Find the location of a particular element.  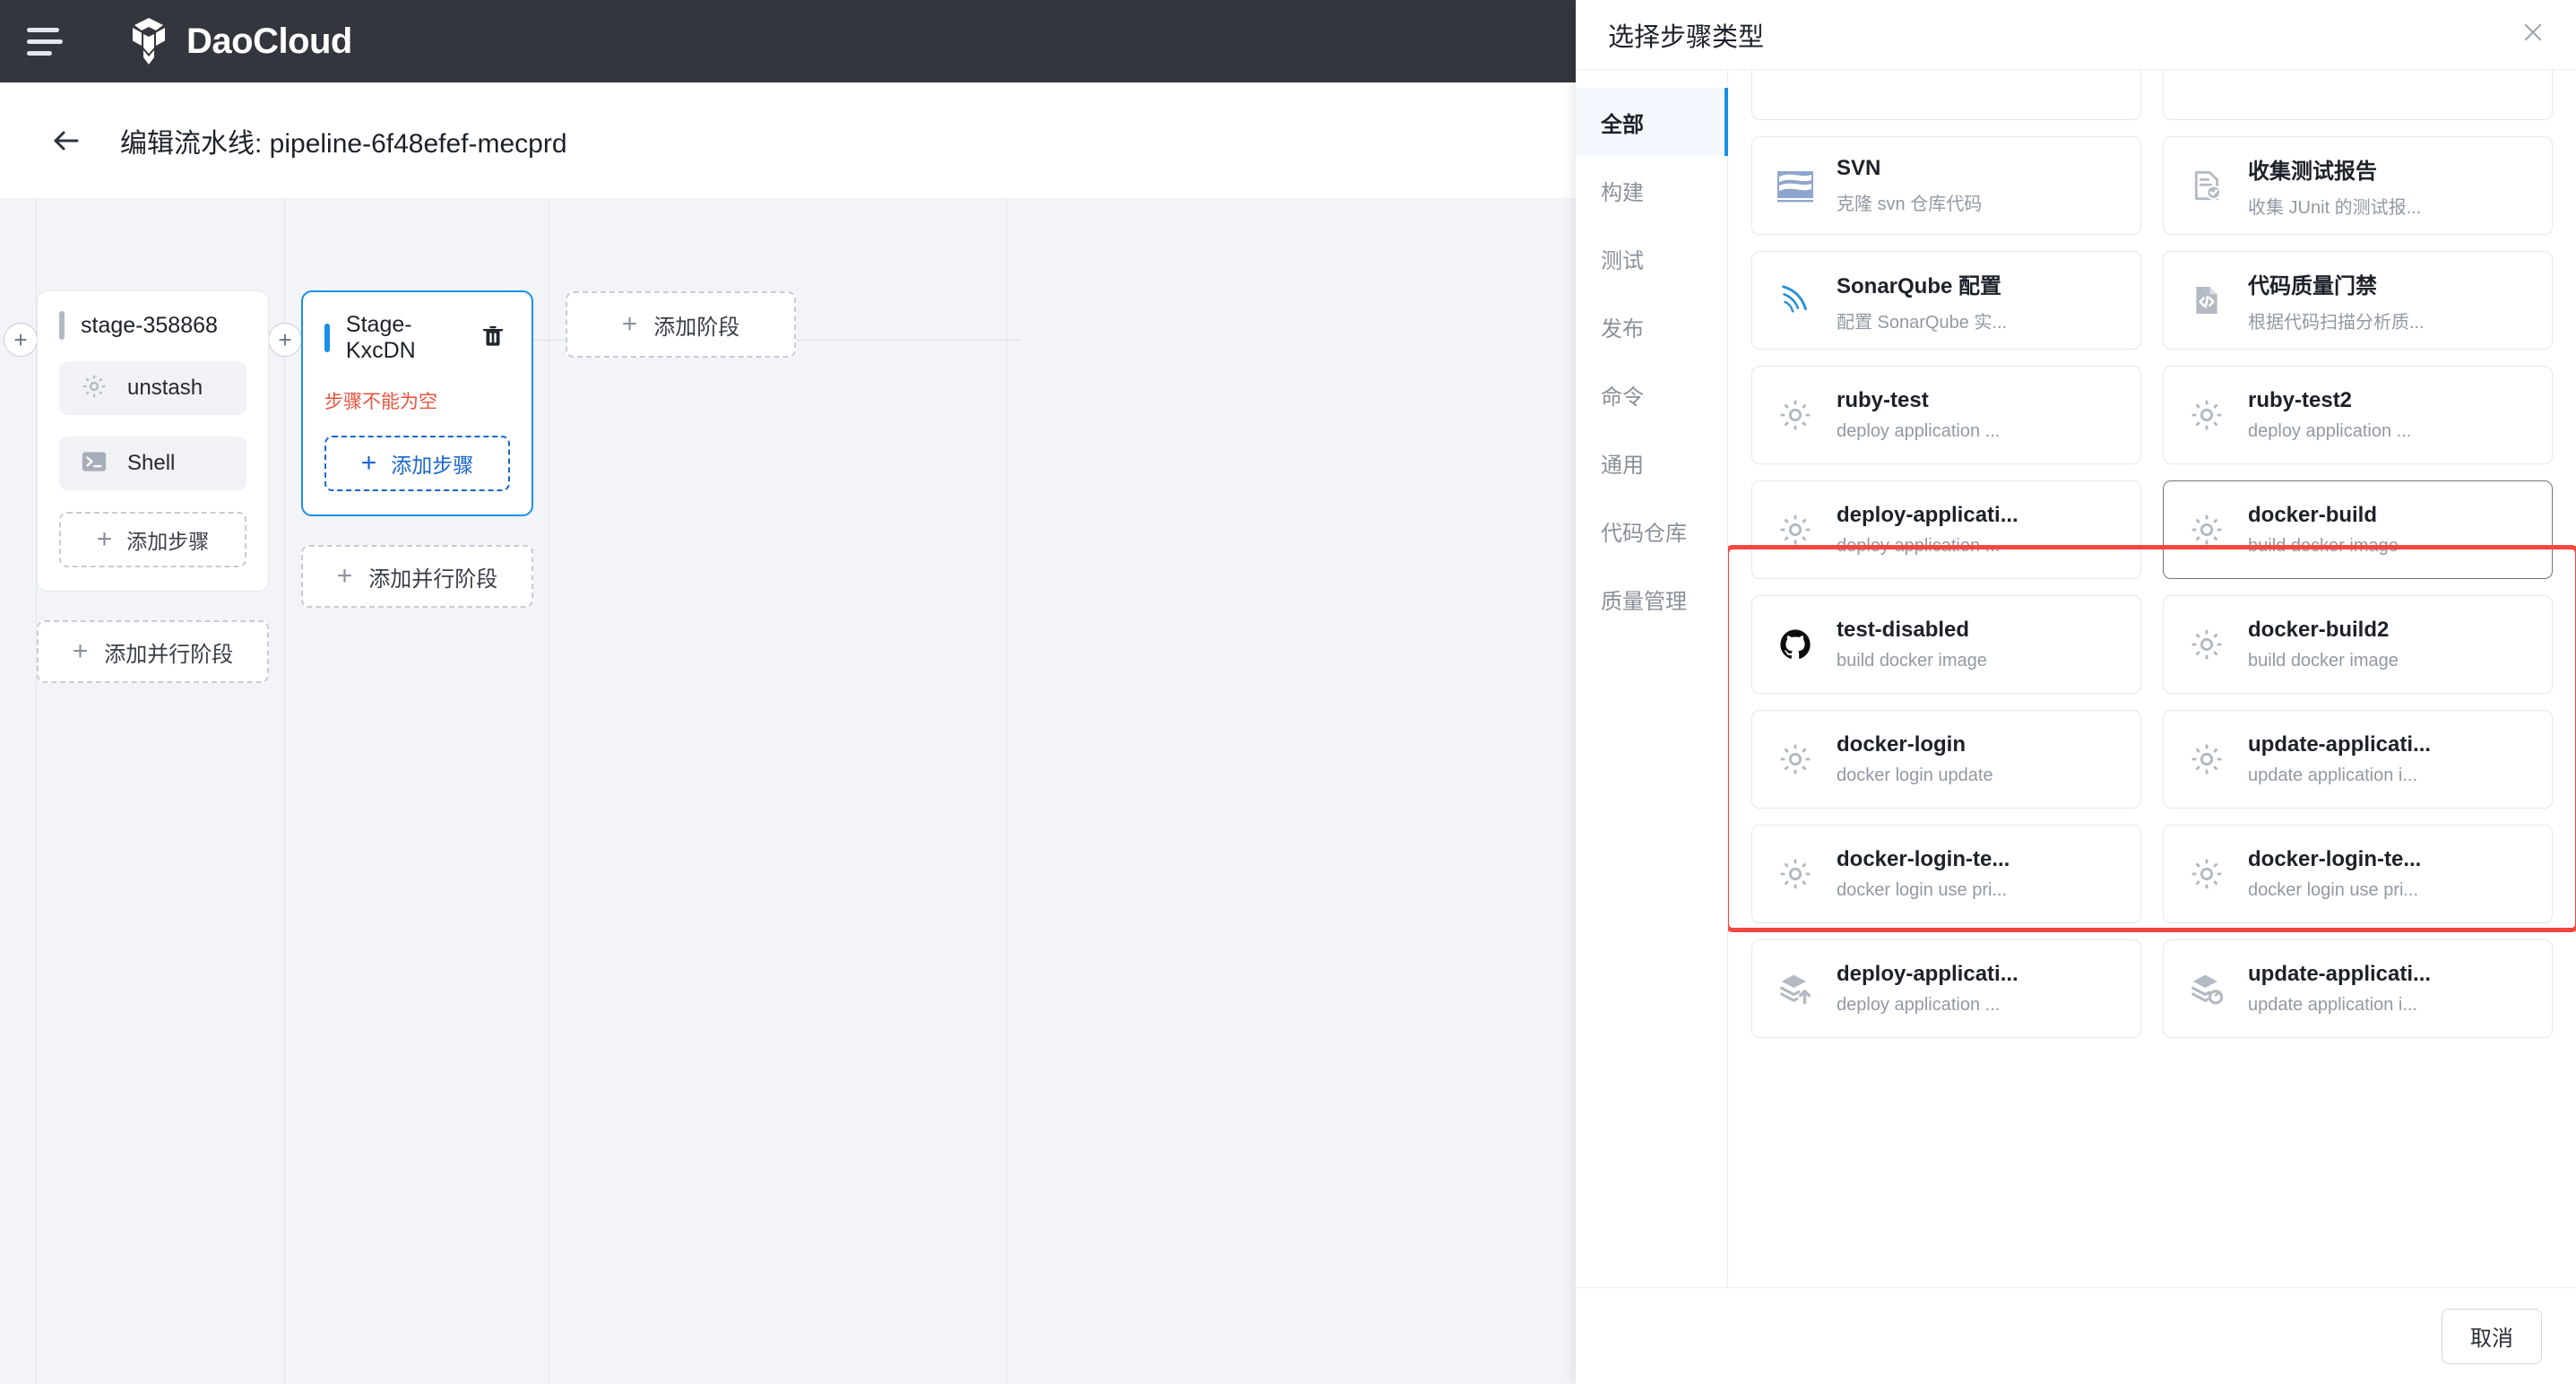

hamburger-line is located at coordinates (39, 53).